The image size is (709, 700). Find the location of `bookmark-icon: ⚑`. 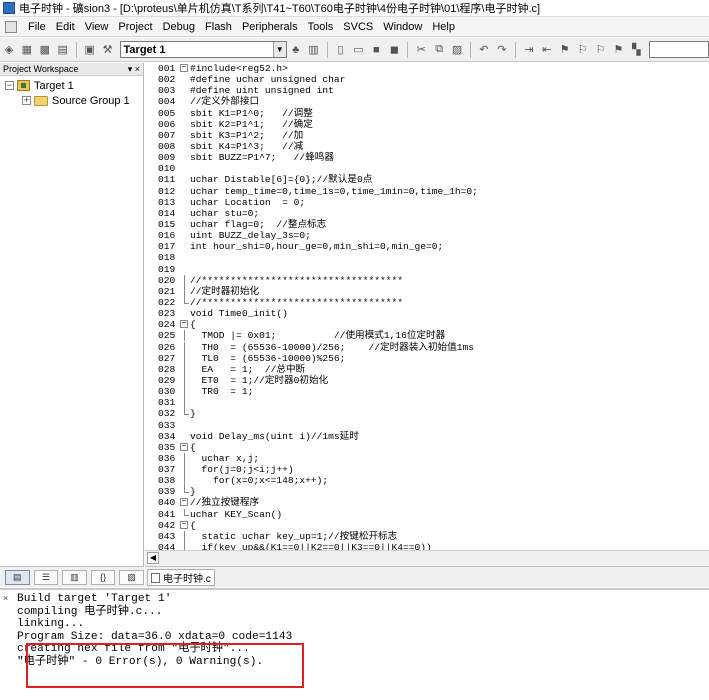

bookmark-icon: ⚑ is located at coordinates (565, 50).